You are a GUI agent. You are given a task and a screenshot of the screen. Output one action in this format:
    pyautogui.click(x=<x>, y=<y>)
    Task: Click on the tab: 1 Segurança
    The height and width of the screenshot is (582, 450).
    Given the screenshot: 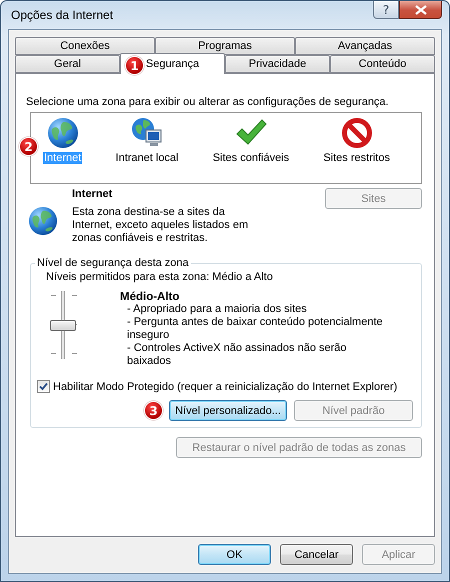 What is the action you would take?
    pyautogui.click(x=172, y=63)
    